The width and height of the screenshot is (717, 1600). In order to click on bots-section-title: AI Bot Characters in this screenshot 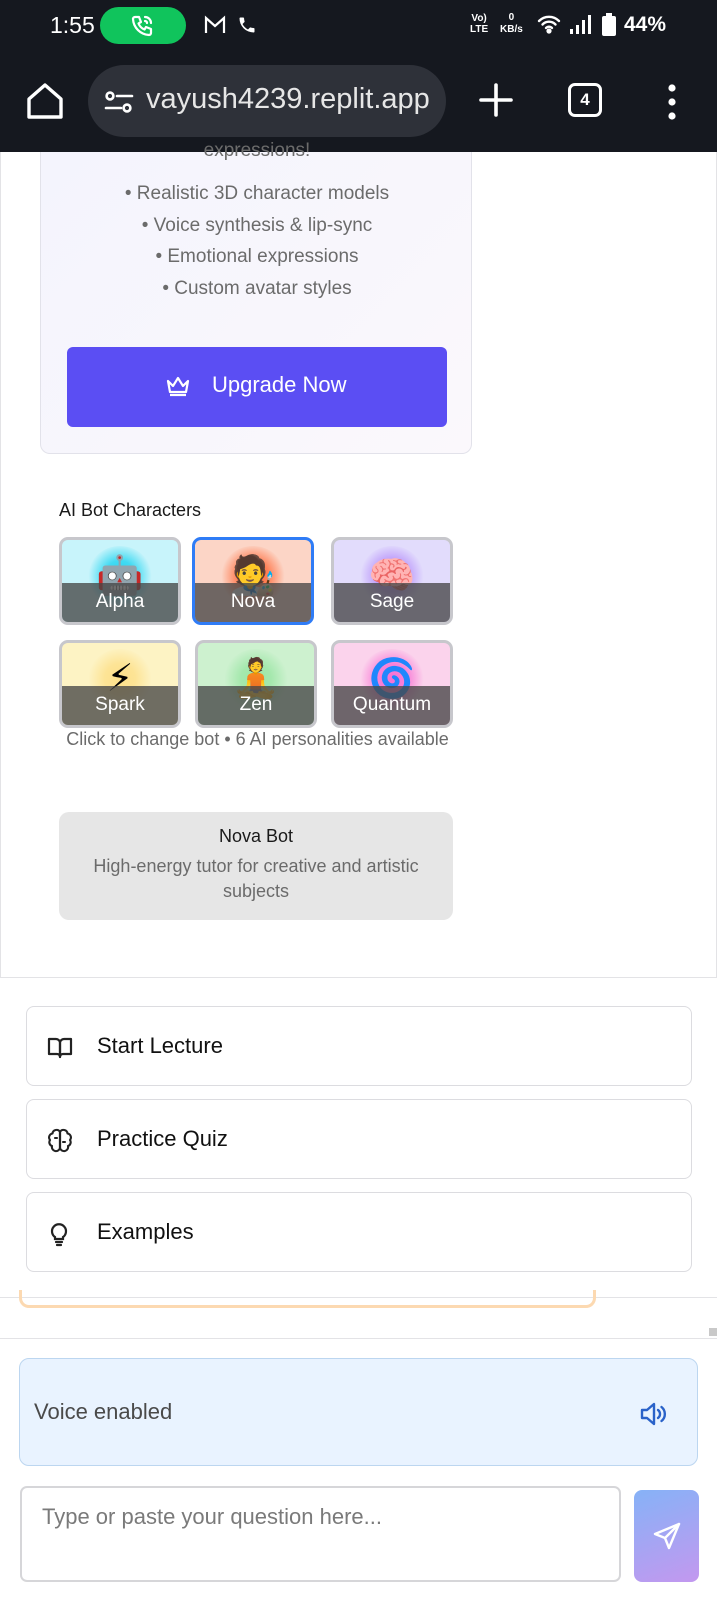, I will do `click(130, 510)`.